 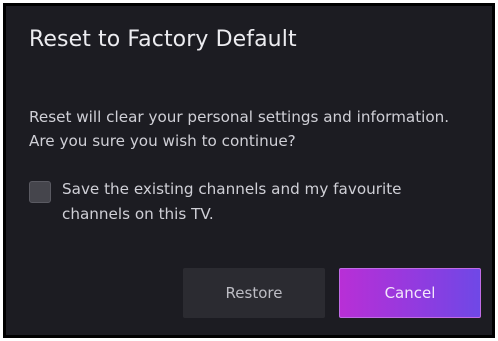 I want to click on cancel-button: Cancel, so click(x=410, y=293).